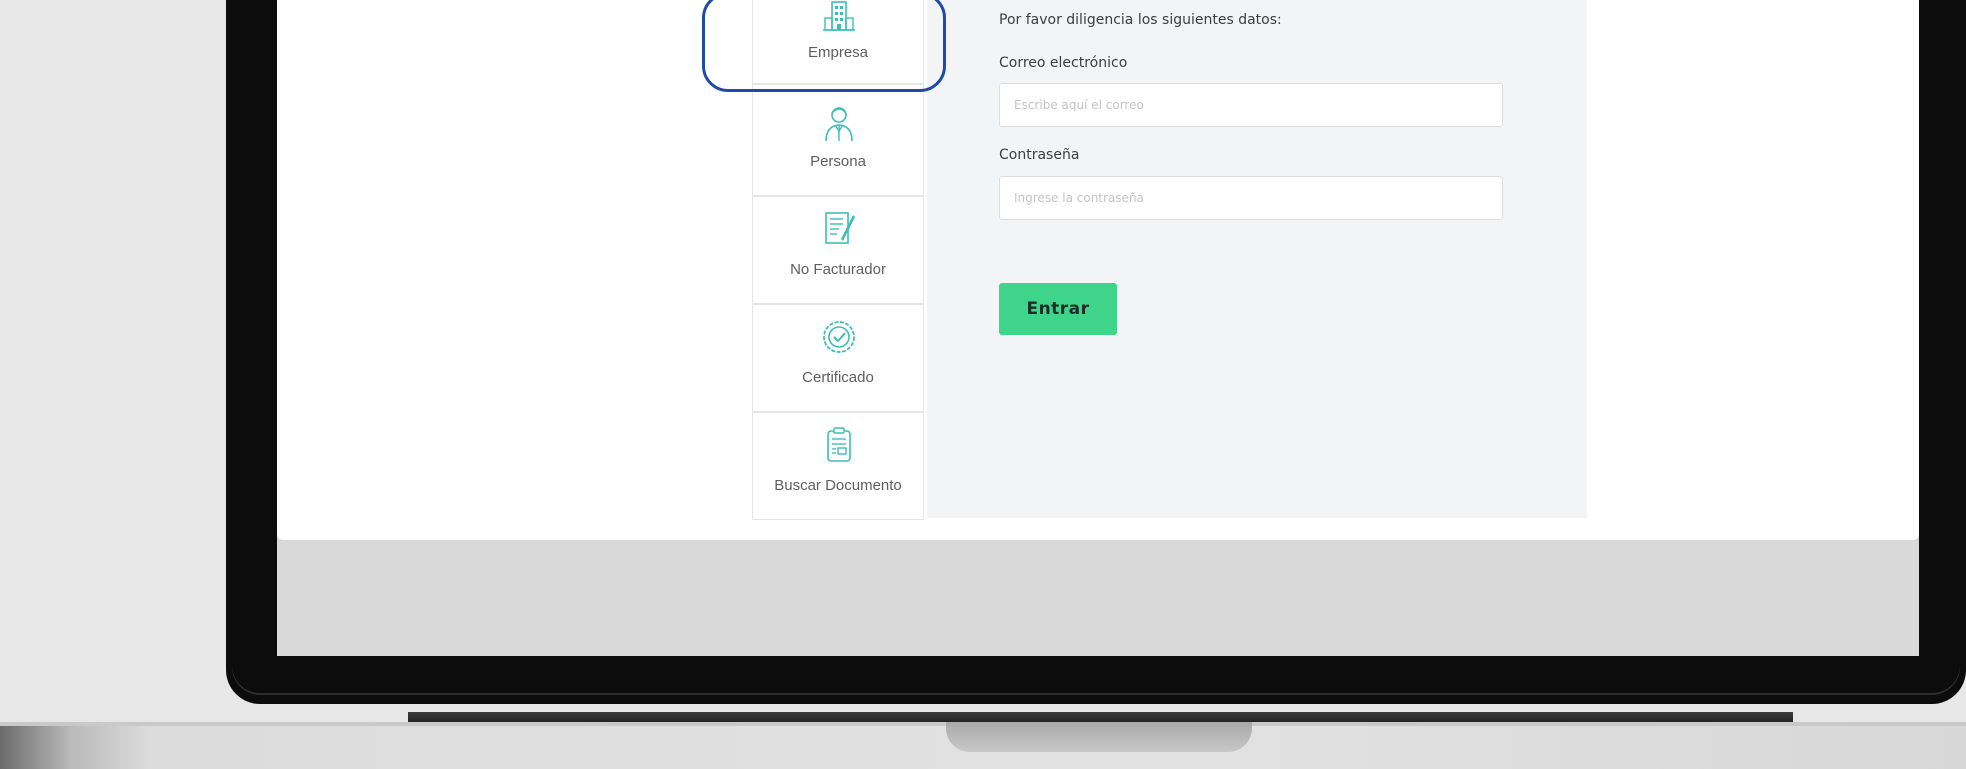  Describe the element at coordinates (1099, 737) in the screenshot. I see `laptop-opening-notch` at that location.